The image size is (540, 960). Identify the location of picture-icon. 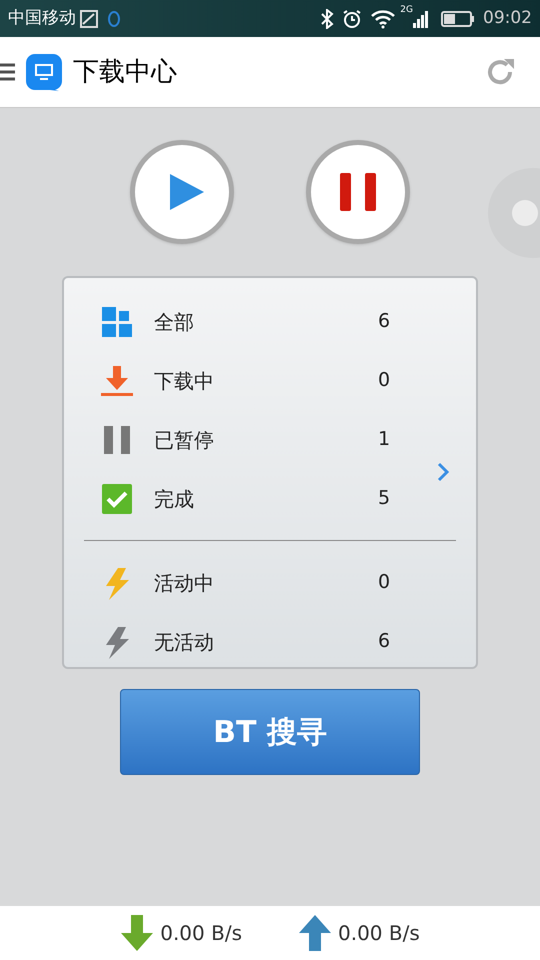
(89, 19).